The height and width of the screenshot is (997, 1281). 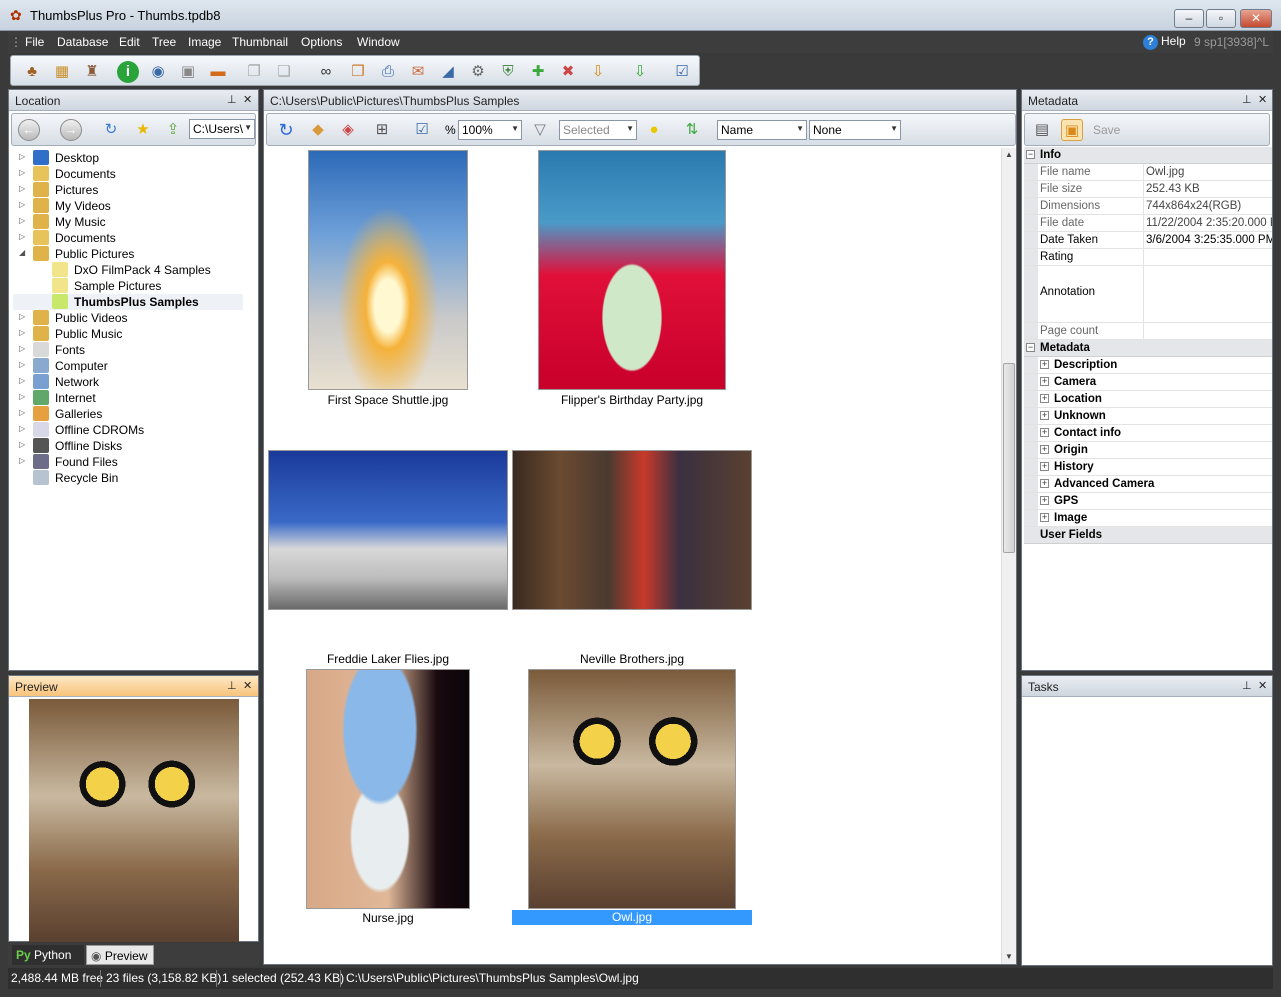 What do you see at coordinates (128, 430) in the screenshot?
I see `tree-item: ▷ Offline CDROMs` at bounding box center [128, 430].